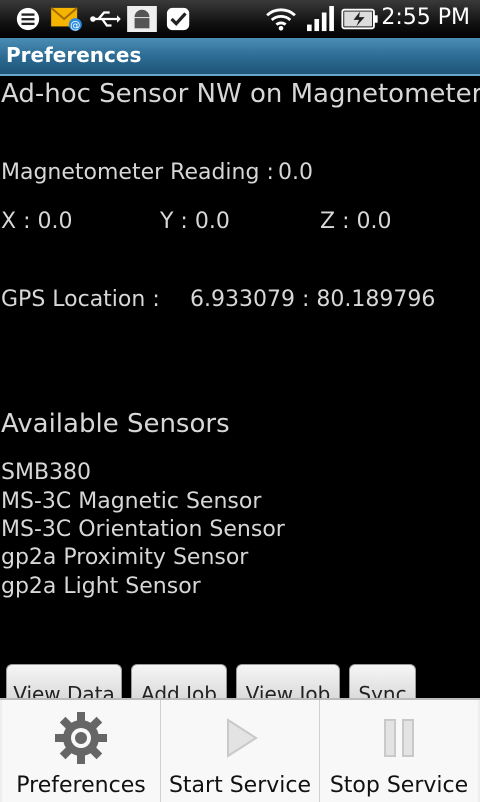 The width and height of the screenshot is (480, 802). What do you see at coordinates (242, 738) in the screenshot?
I see `play-icon` at bounding box center [242, 738].